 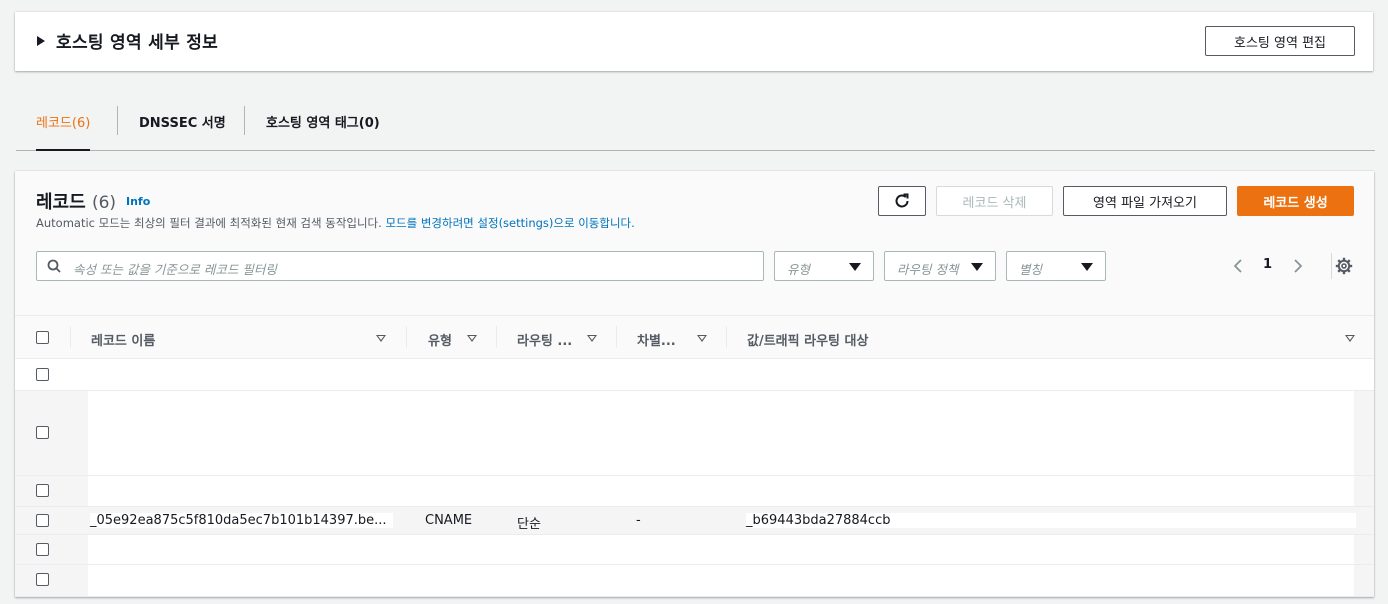 I want to click on refresh-button, so click(x=902, y=201).